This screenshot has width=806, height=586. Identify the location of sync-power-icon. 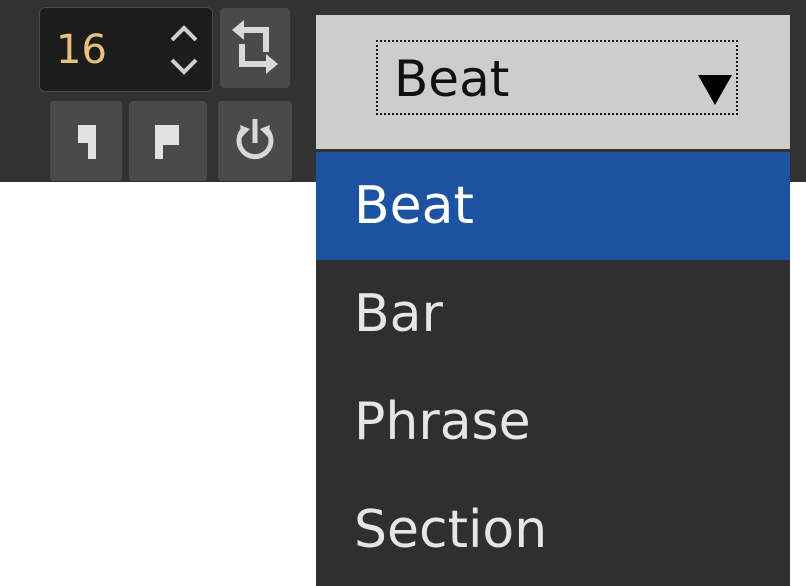
(255, 141).